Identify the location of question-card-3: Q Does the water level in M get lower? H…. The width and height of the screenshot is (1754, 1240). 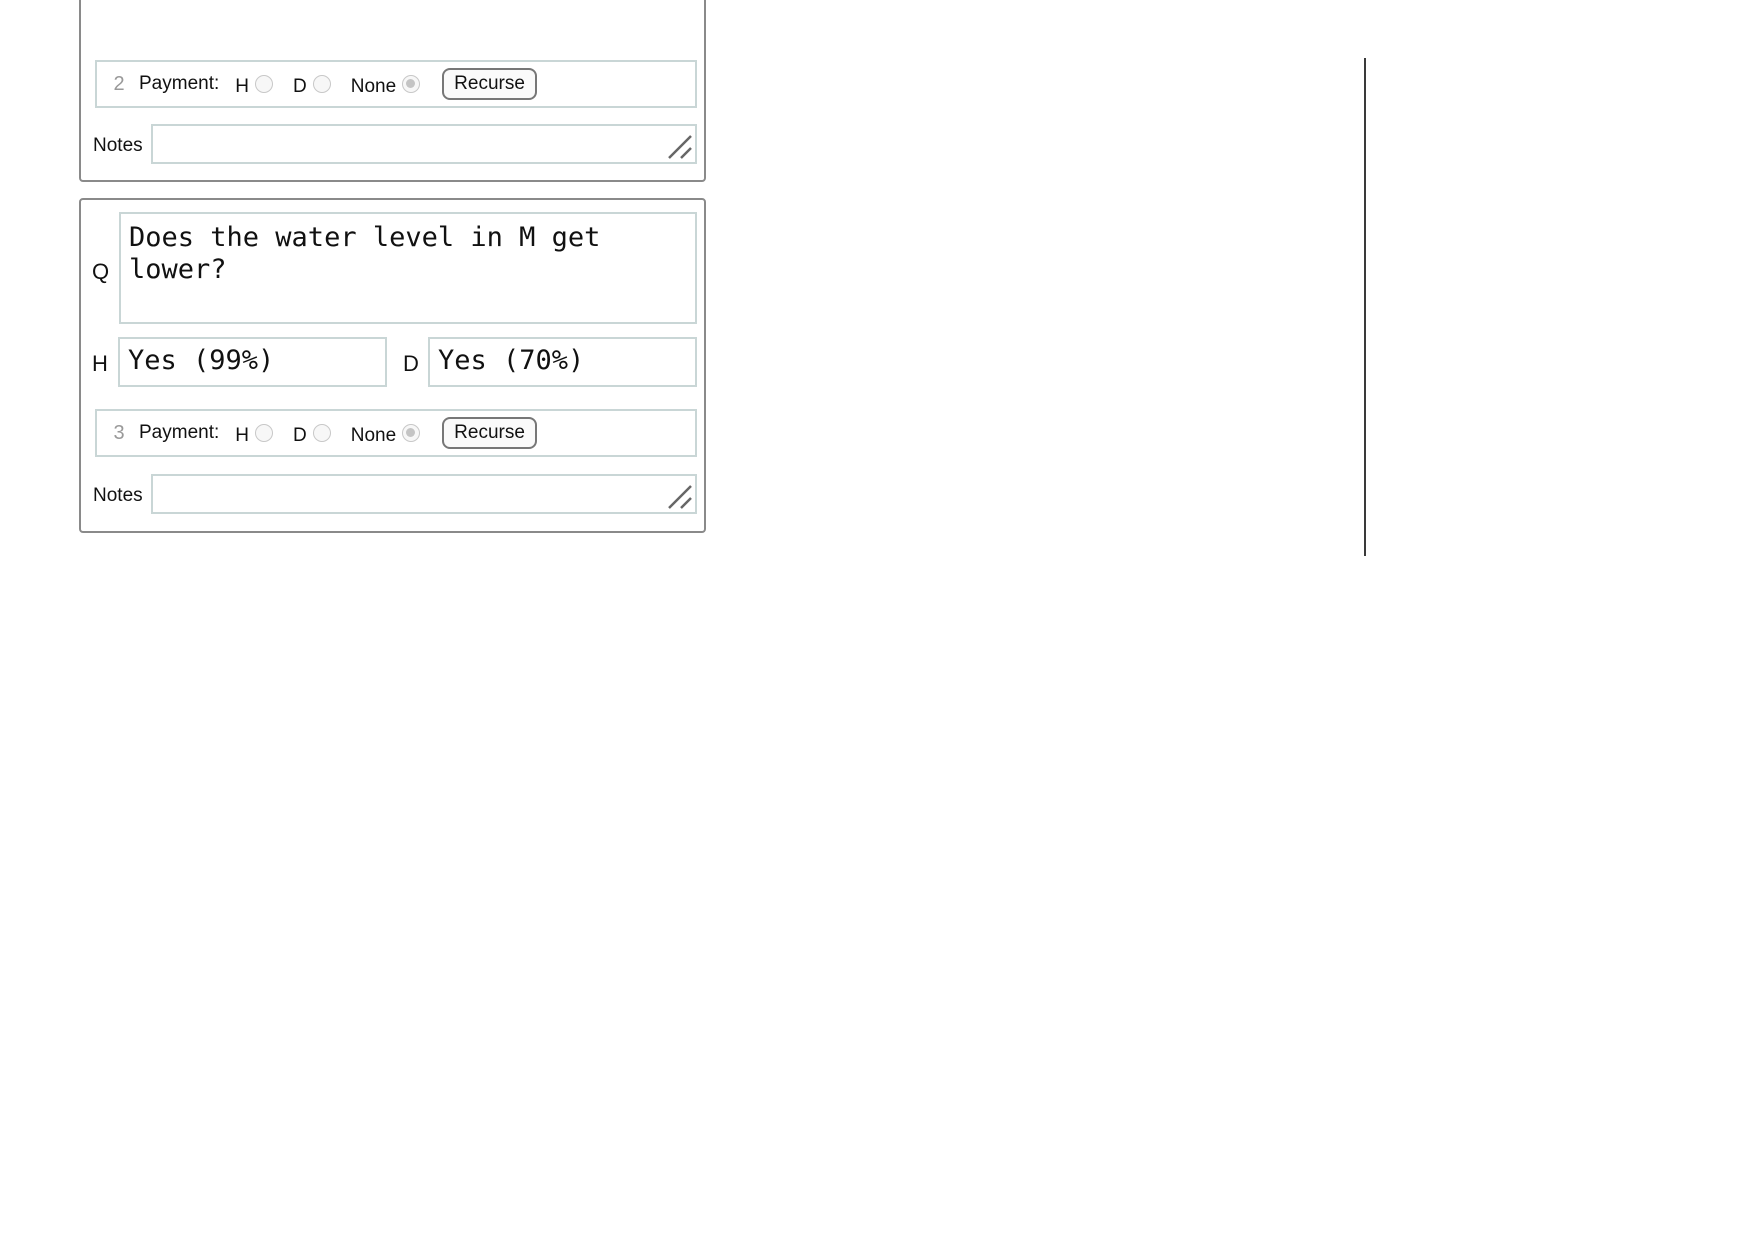
(392, 365).